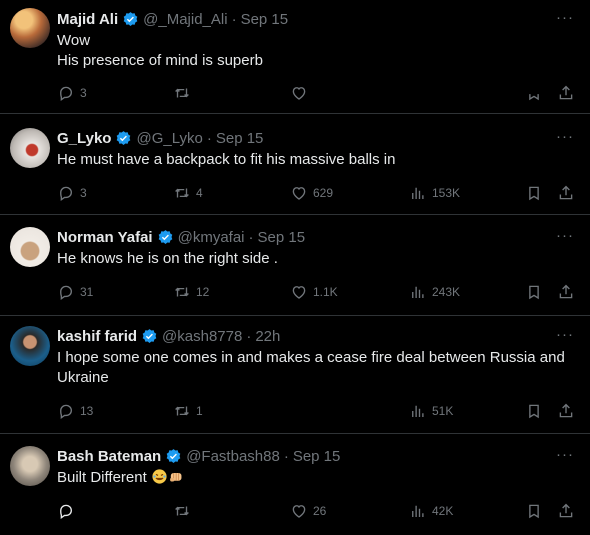  I want to click on retweet-button: 4, so click(188, 193).